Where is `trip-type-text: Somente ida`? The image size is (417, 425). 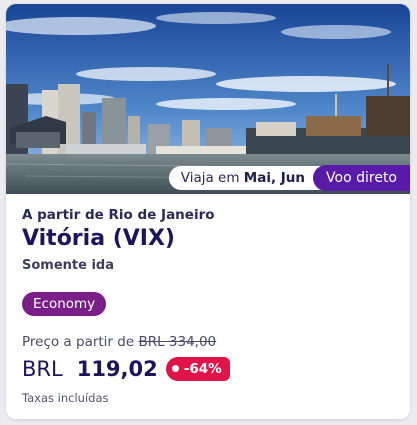 trip-type-text: Somente ida is located at coordinates (68, 265).